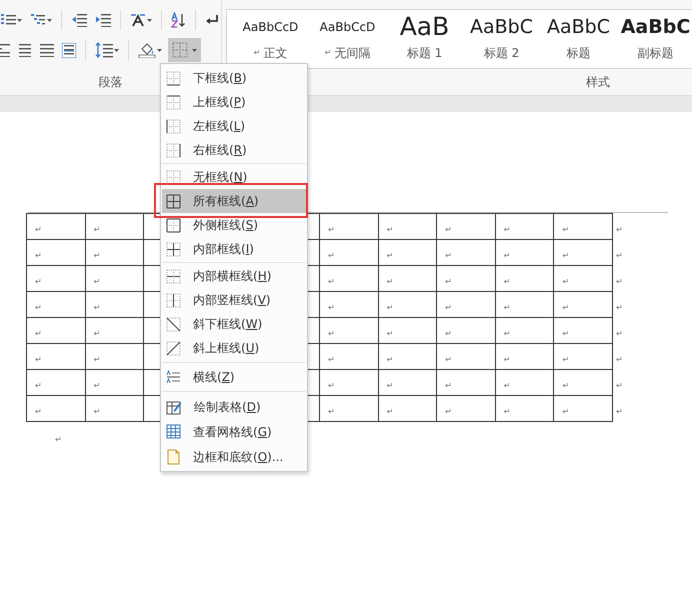  What do you see at coordinates (234, 324) in the screenshot?
I see `menu-item: 斜下框线(W)` at bounding box center [234, 324].